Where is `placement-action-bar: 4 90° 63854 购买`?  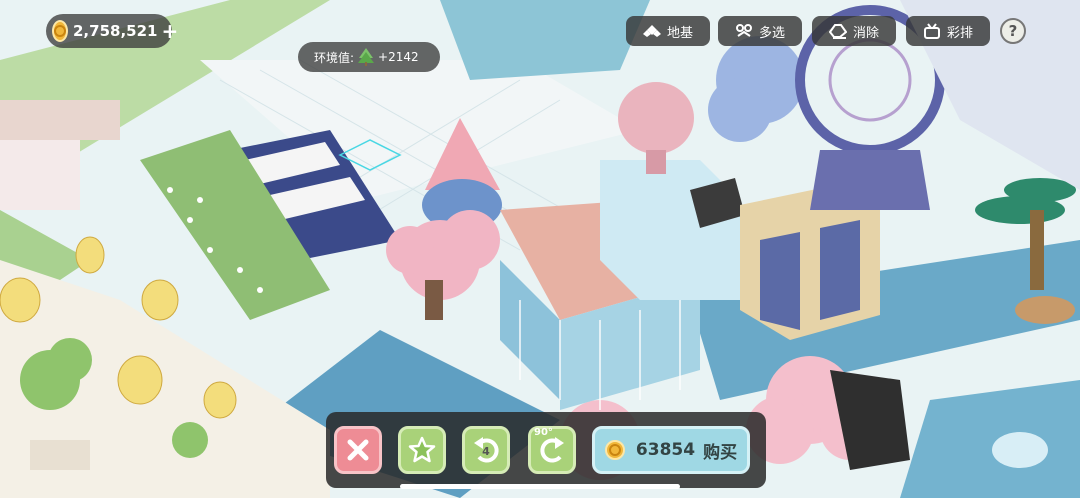
placement-action-bar: 4 90° 63854 购买 is located at coordinates (546, 450).